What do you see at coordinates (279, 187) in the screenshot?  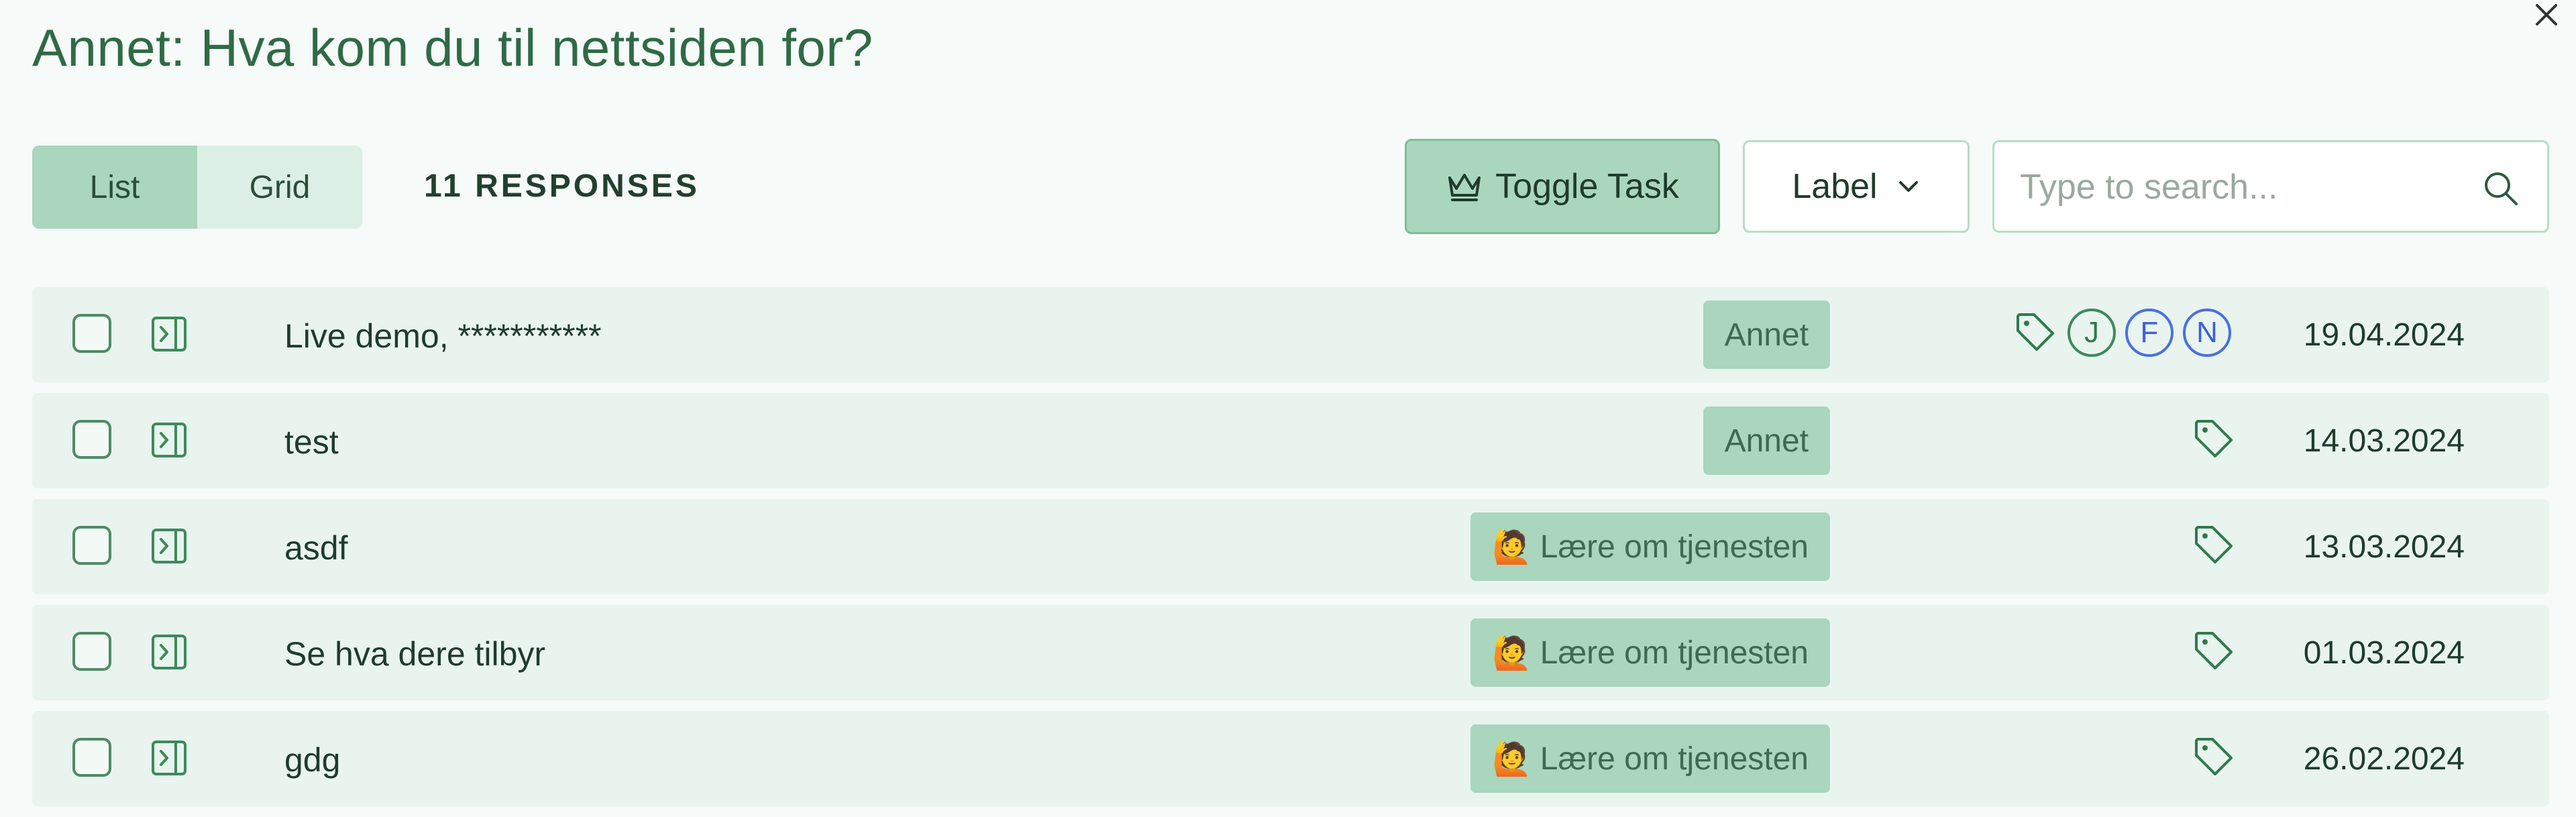 I see `view-grid-button: Grid` at bounding box center [279, 187].